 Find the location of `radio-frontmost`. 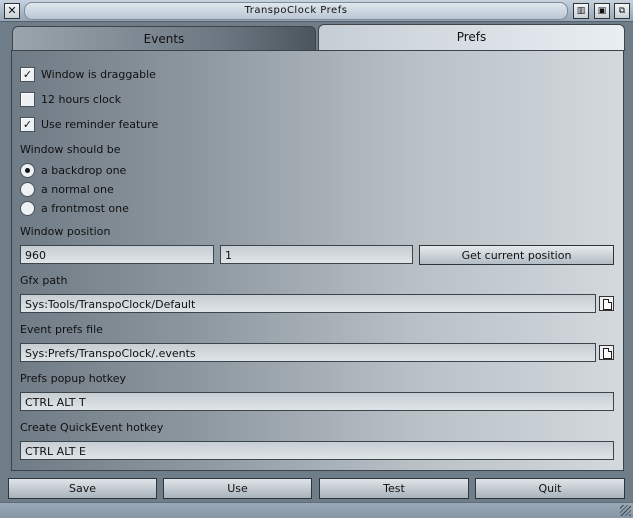

radio-frontmost is located at coordinates (27, 208).